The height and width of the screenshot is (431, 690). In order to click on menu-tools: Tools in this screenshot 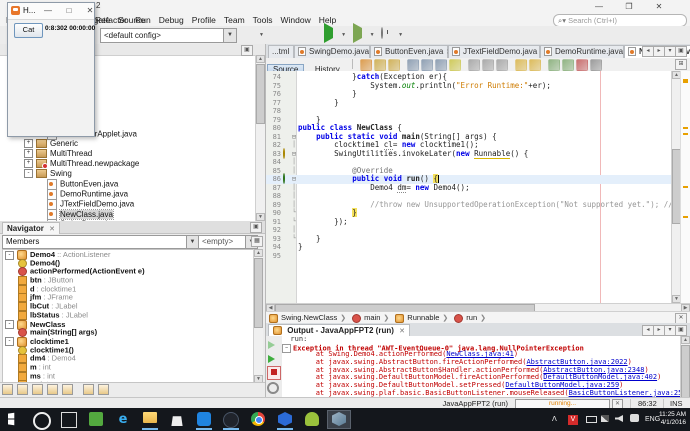, I will do `click(263, 20)`.